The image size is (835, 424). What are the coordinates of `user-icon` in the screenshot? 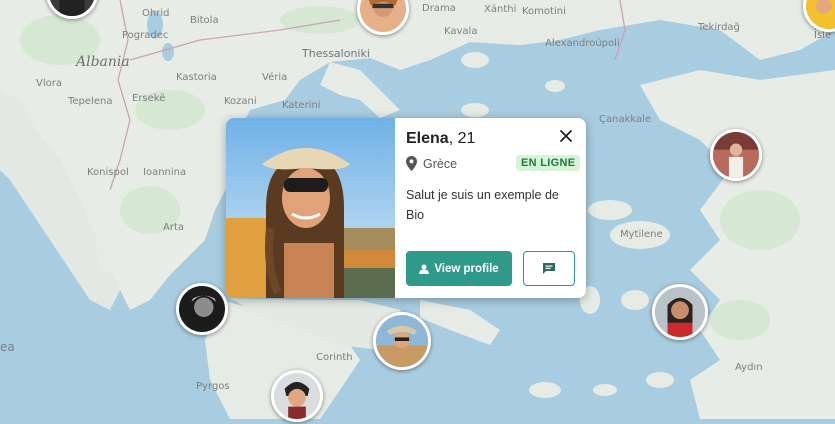 It's located at (424, 269).